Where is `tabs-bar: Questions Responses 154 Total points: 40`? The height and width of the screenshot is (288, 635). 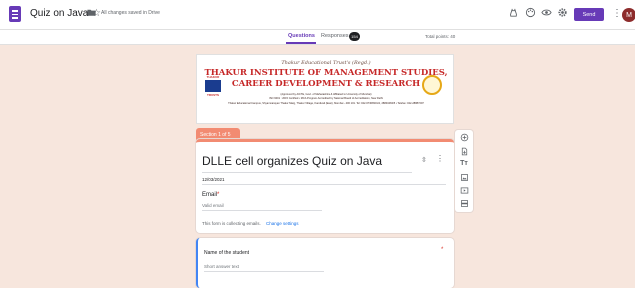 tabs-bar: Questions Responses 154 Total points: 40 is located at coordinates (317, 37).